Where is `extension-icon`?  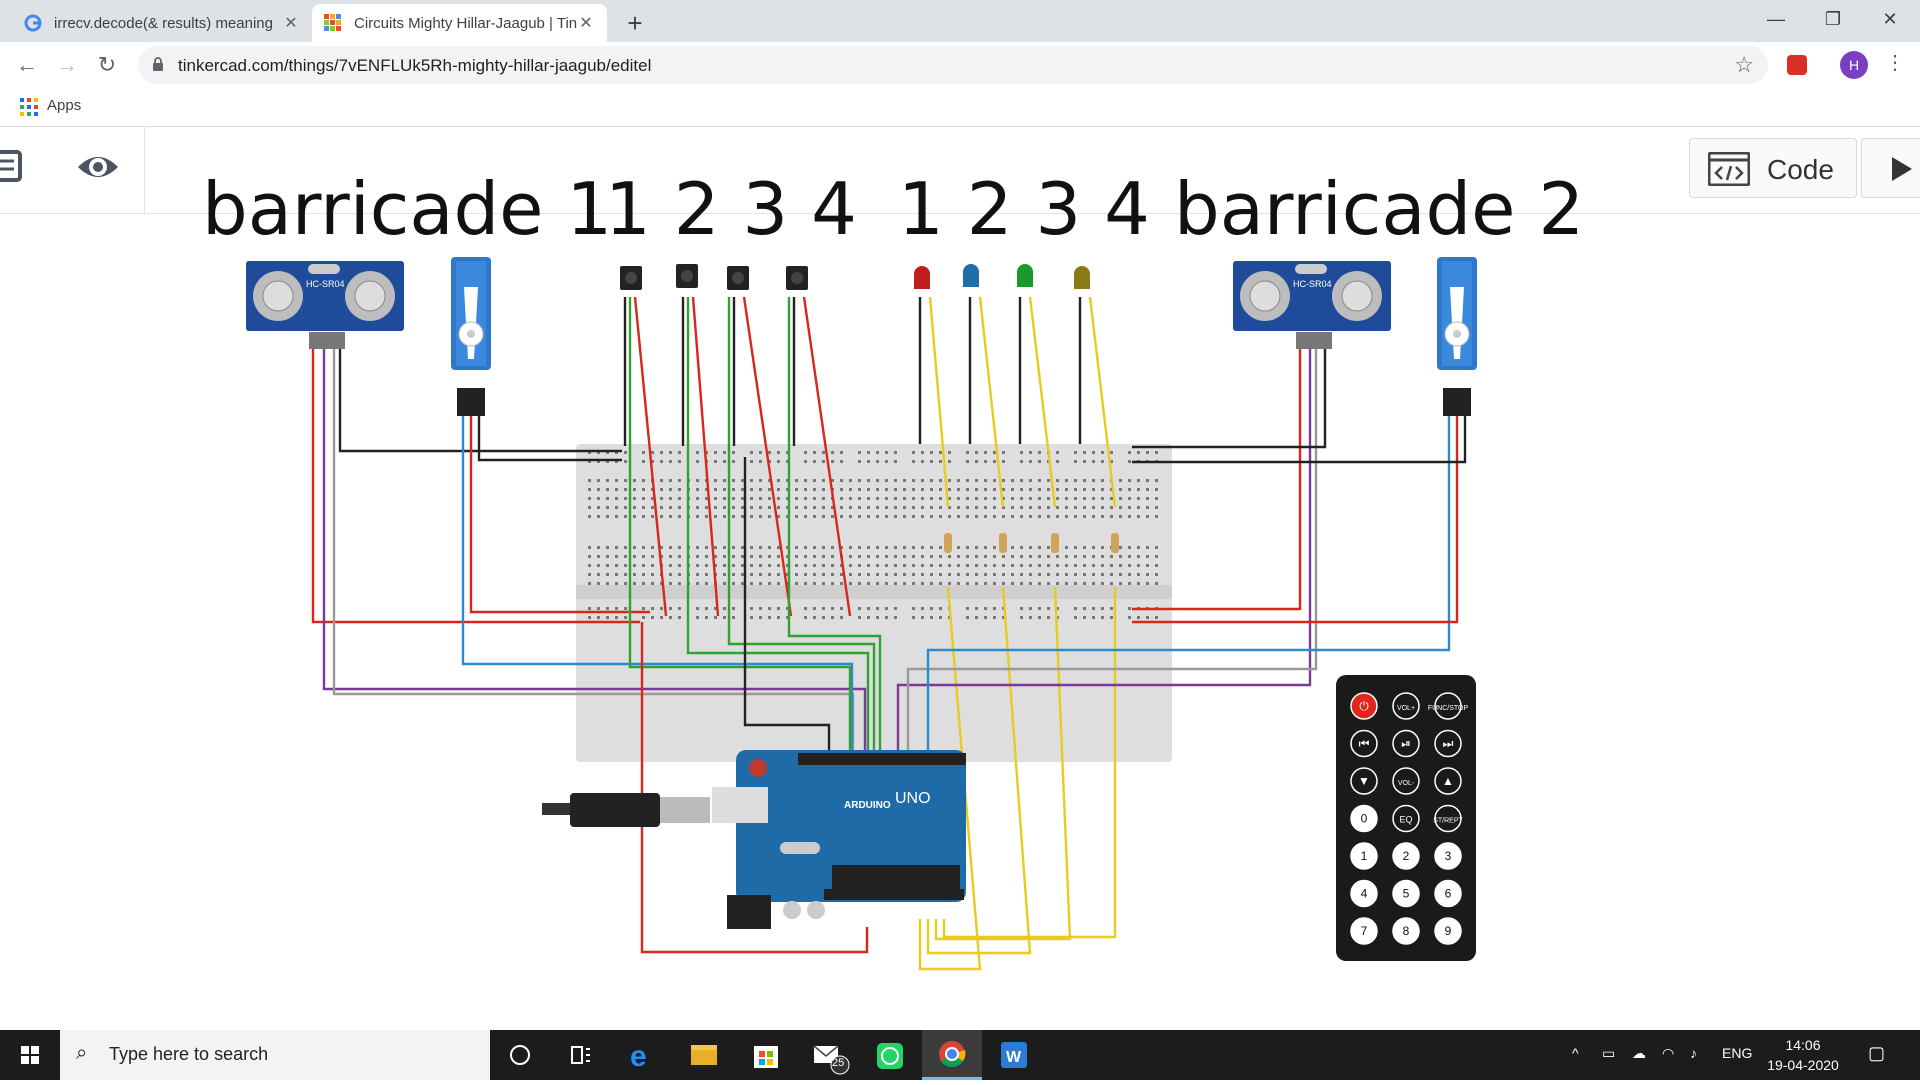
extension-icon is located at coordinates (1797, 65).